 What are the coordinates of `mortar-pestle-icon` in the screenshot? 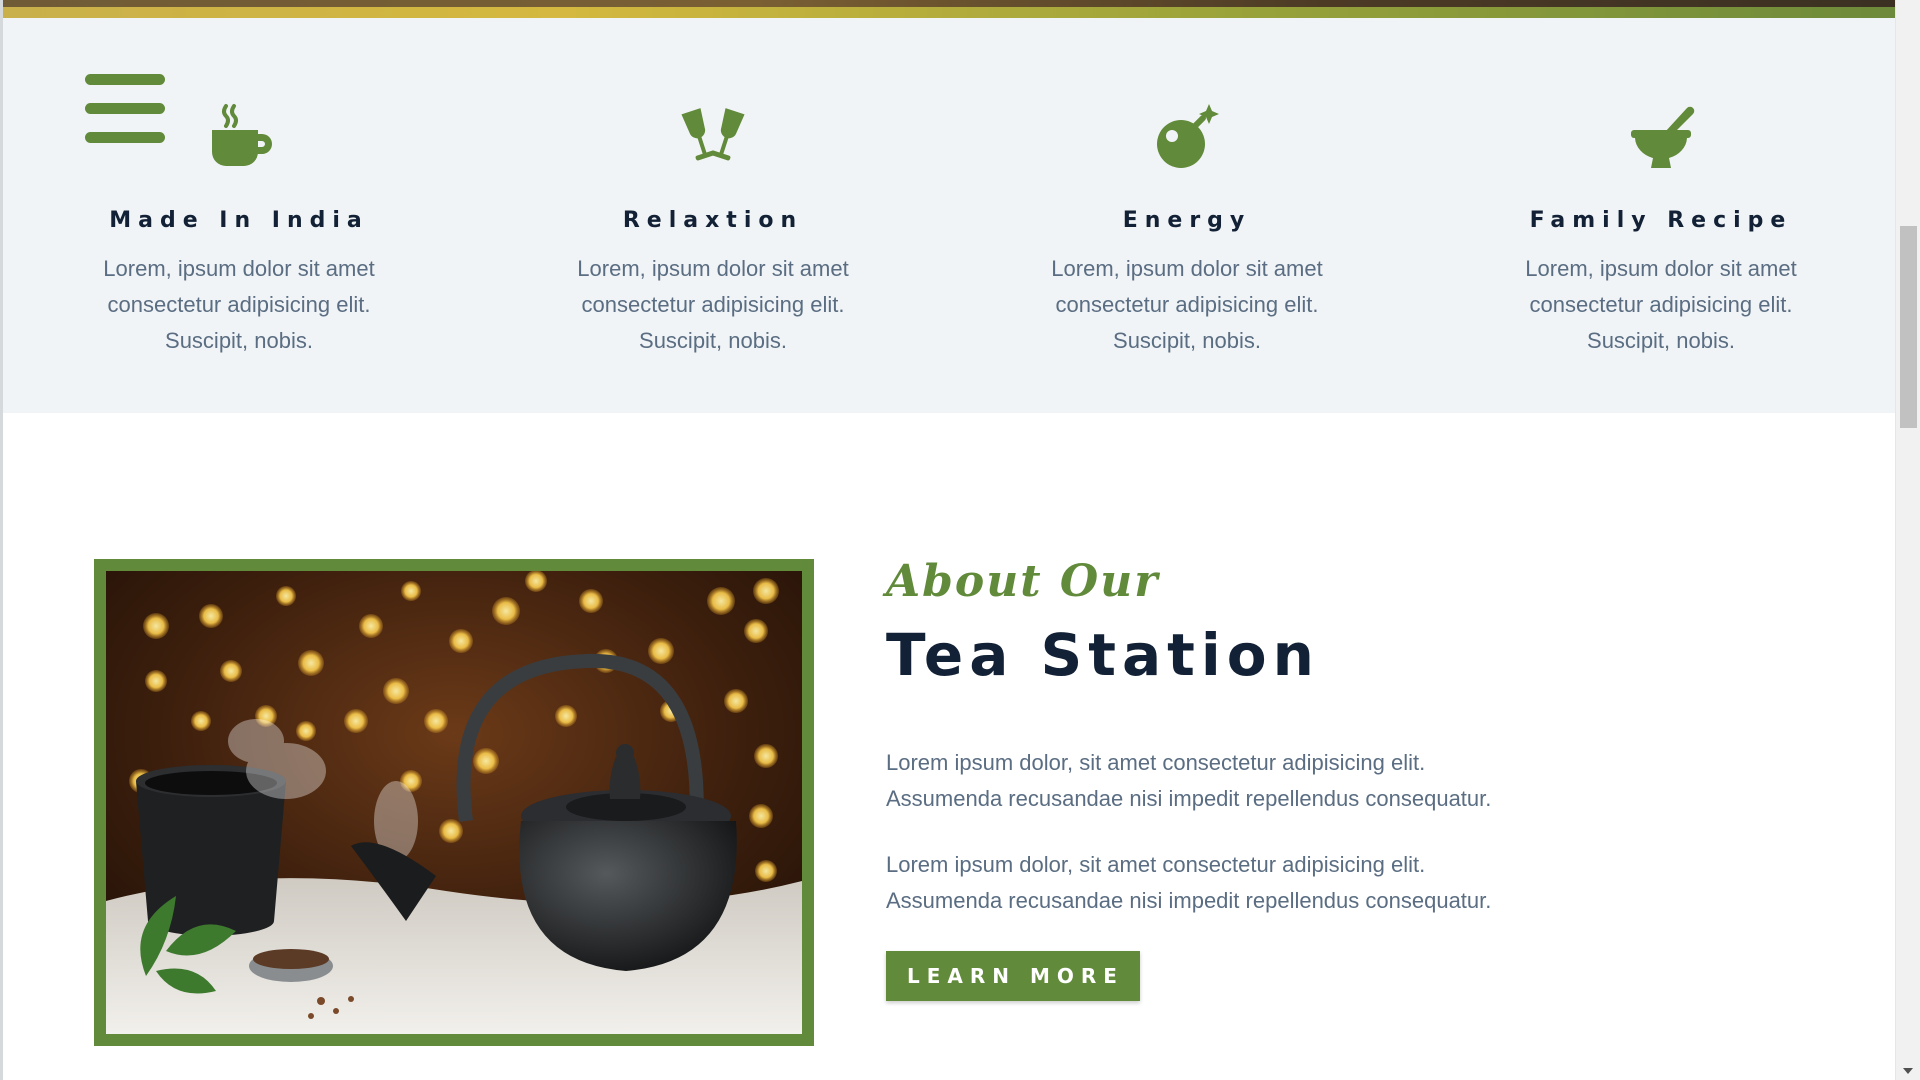 It's located at (1663, 137).